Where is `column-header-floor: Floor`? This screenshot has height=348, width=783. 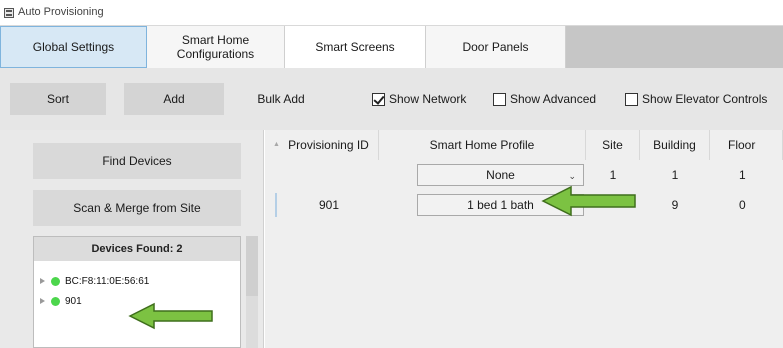
column-header-floor: Floor is located at coordinates (746, 145).